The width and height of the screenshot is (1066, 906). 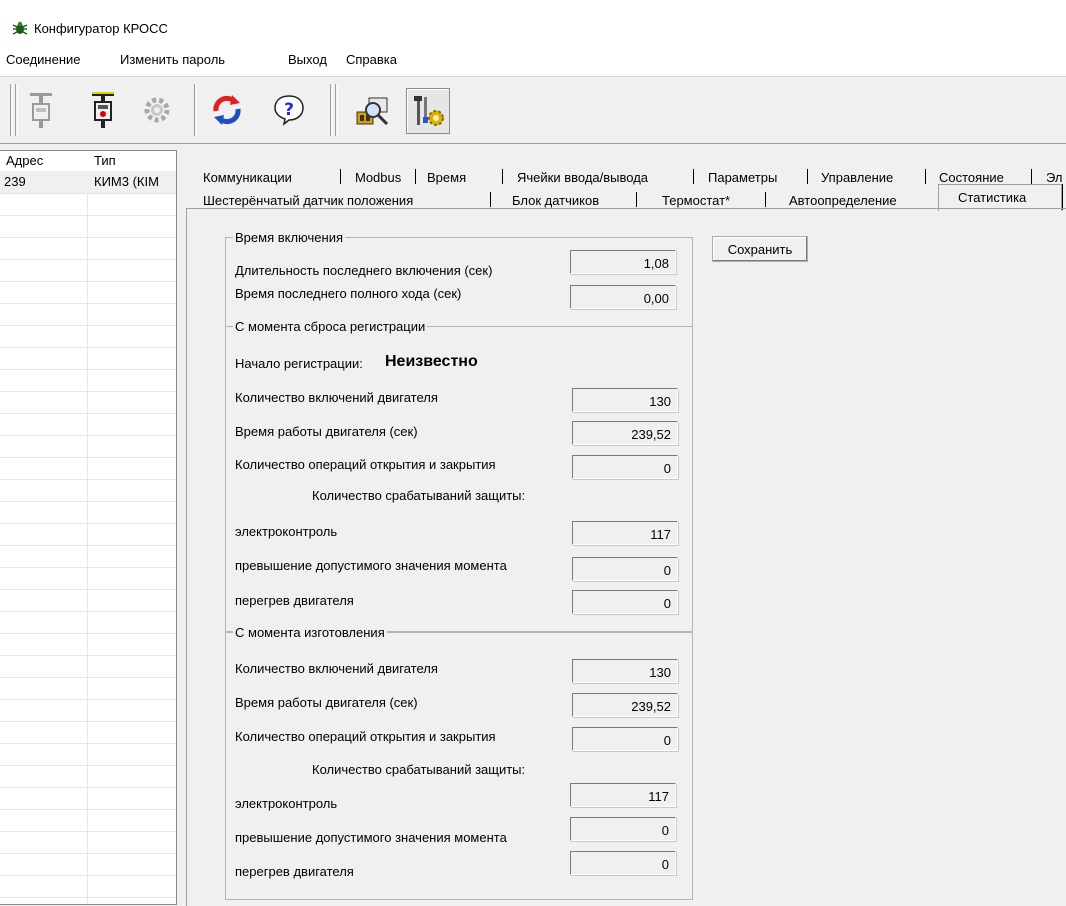 I want to click on settings-button, so click(x=157, y=110).